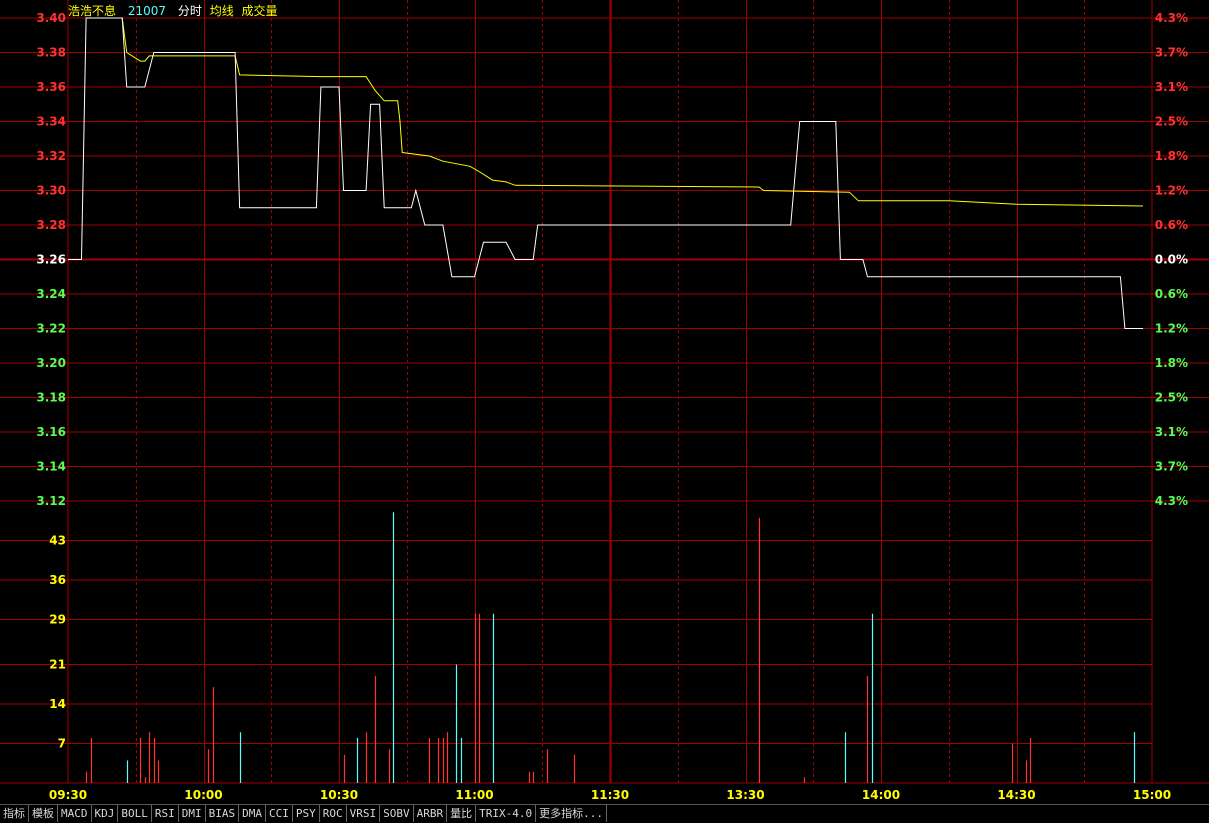 The height and width of the screenshot is (823, 1209). Describe the element at coordinates (57, 665) in the screenshot. I see `volume-tick-label: 21` at that location.